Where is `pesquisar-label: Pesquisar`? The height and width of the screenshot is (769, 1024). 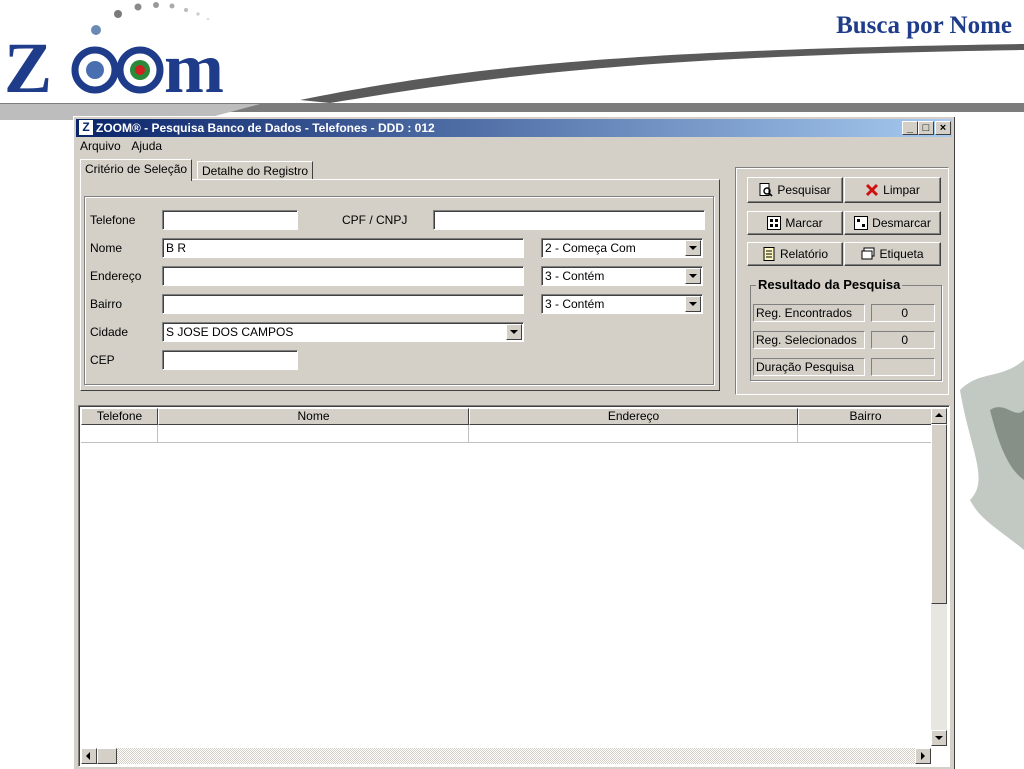
pesquisar-label: Pesquisar is located at coordinates (804, 190).